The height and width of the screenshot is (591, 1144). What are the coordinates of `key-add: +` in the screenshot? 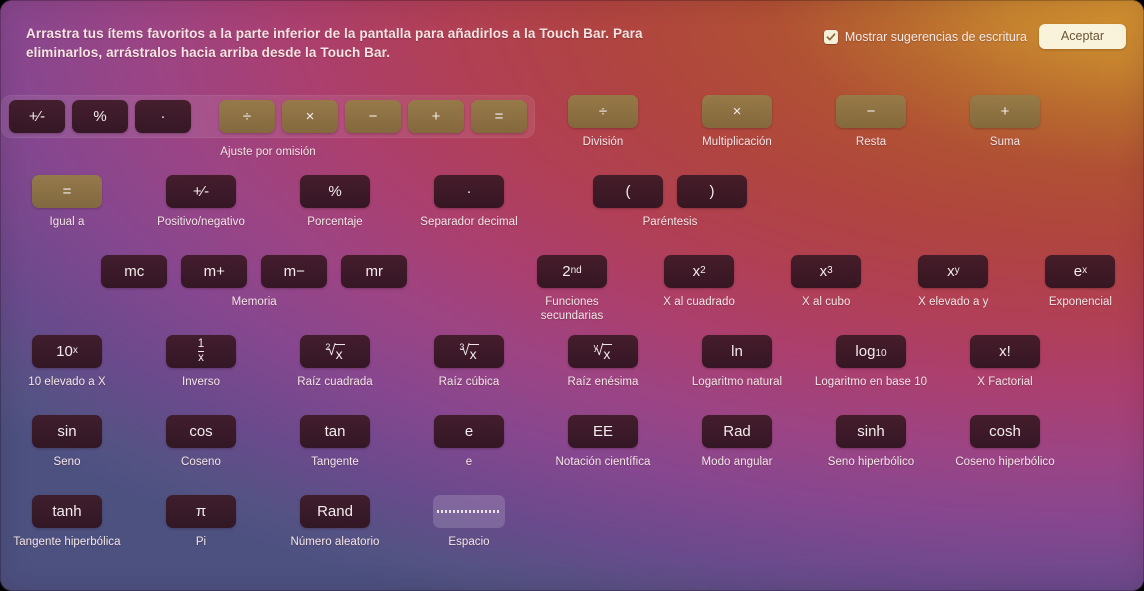 It's located at (436, 116).